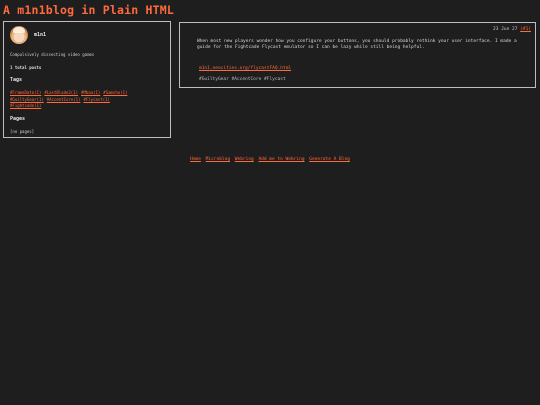  What do you see at coordinates (26, 67) in the screenshot?
I see `total-posts: 1 total posts` at bounding box center [26, 67].